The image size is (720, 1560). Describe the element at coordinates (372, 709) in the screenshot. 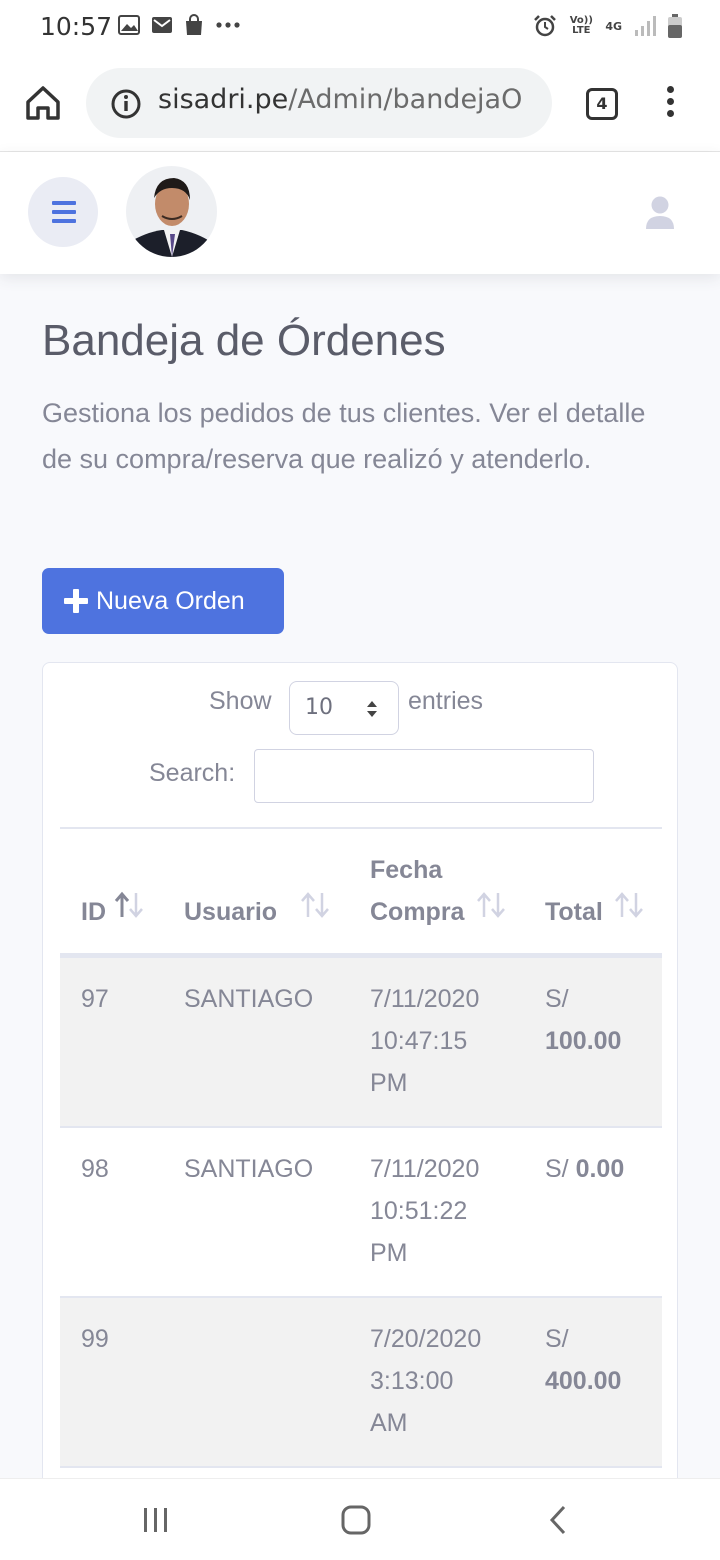

I see `select-arrows-icon` at that location.